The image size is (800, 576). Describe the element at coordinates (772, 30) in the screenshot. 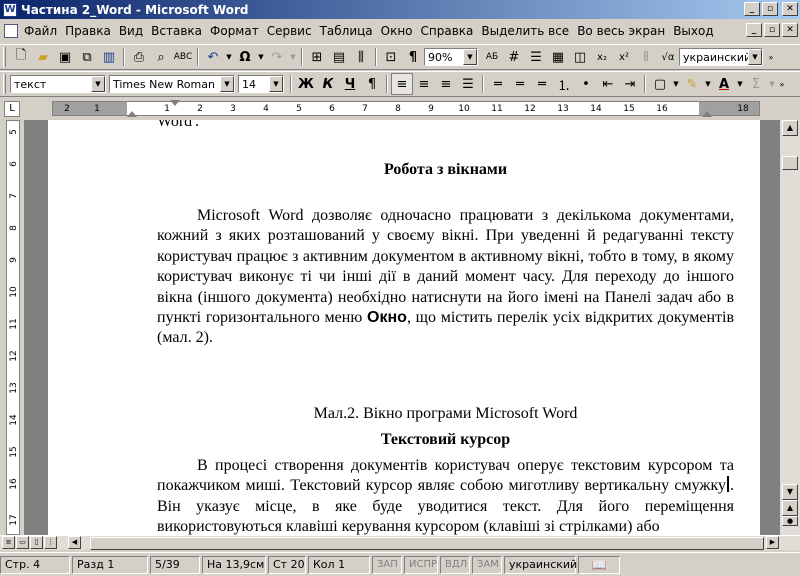

I see `doc-restore-button: ▫` at that location.